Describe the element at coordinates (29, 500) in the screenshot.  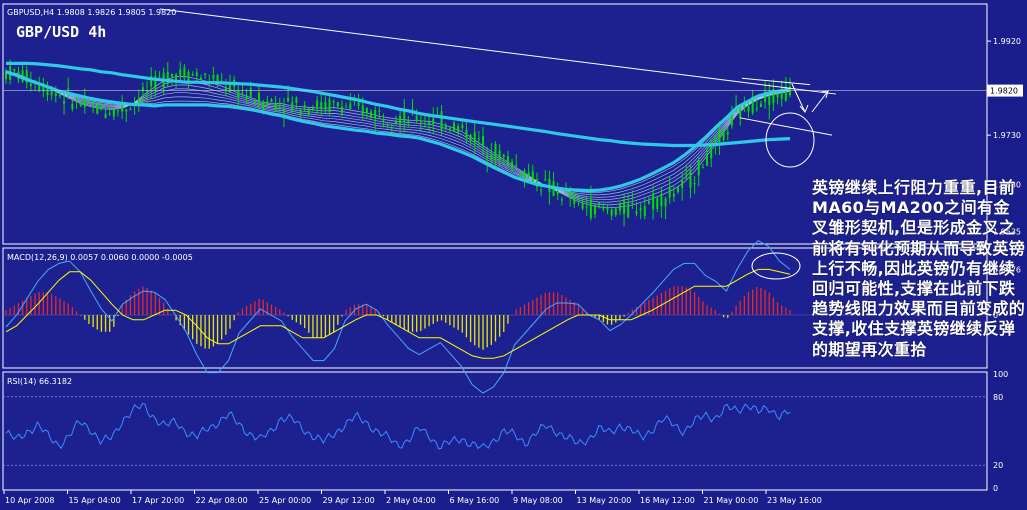
I see `x-tick-label: 10 Apr 2008` at that location.